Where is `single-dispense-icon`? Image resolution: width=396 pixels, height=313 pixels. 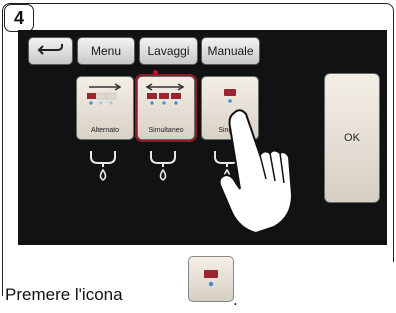
single-dispense-icon is located at coordinates (211, 278).